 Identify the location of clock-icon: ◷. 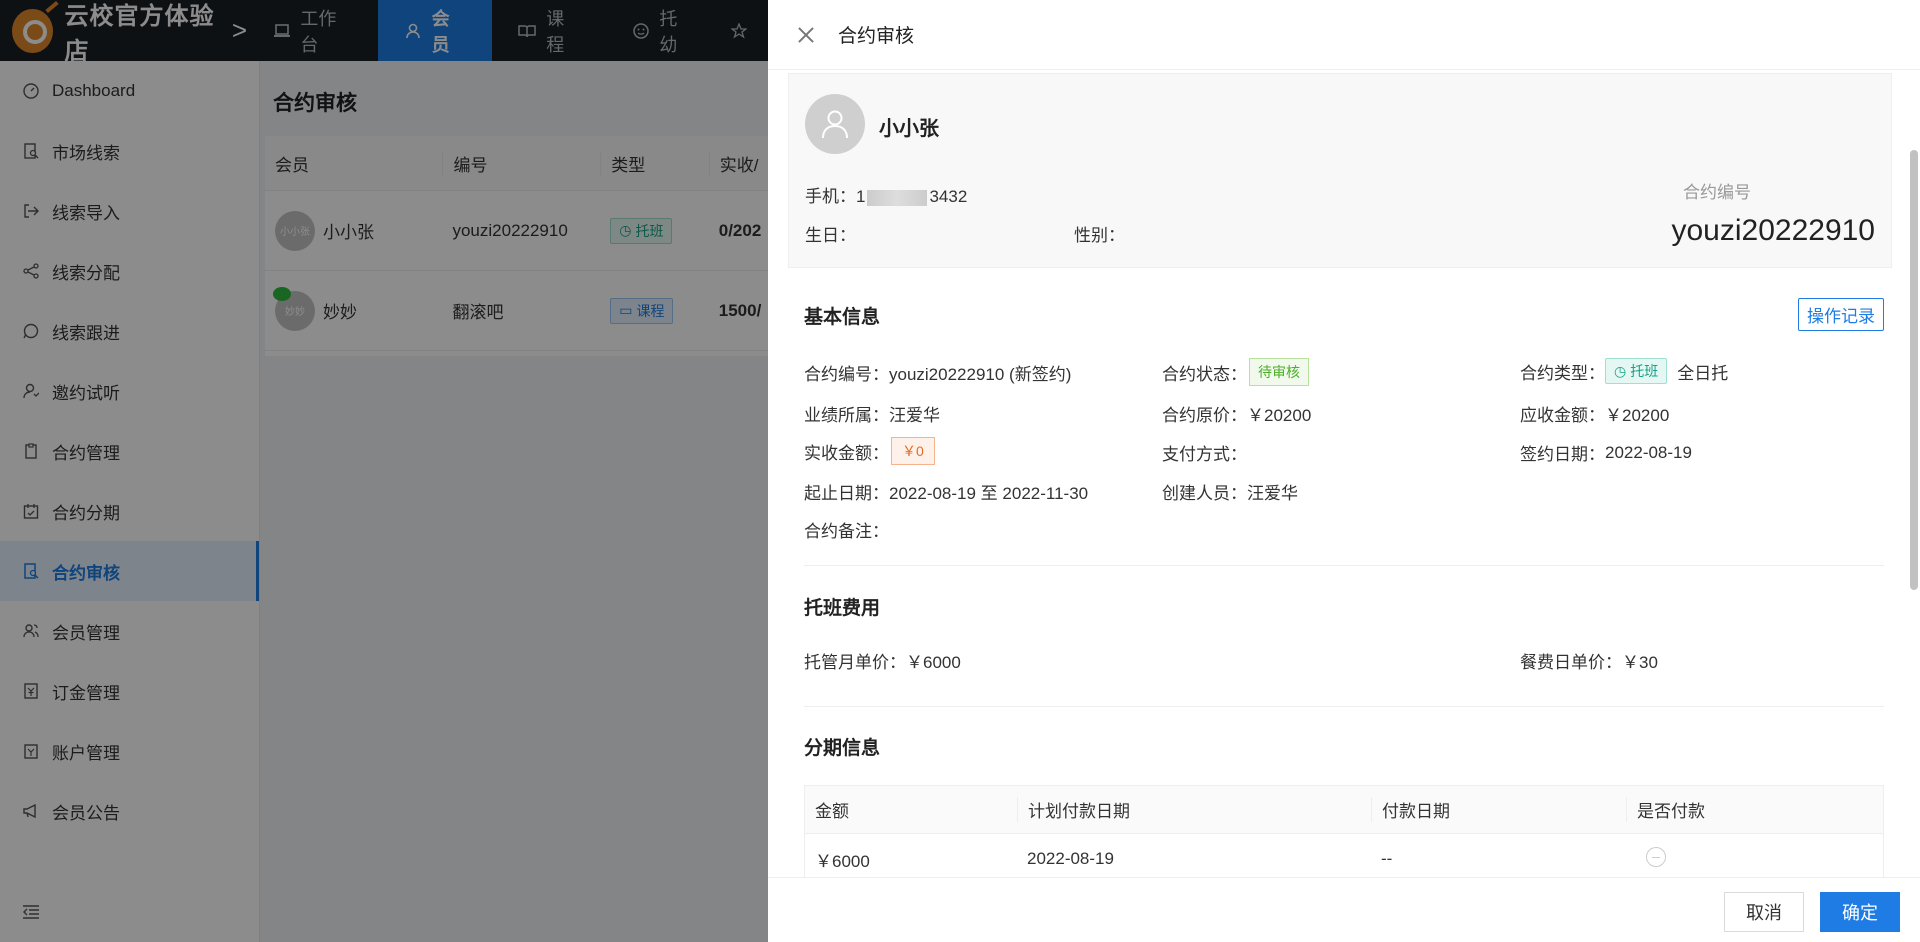
(1620, 370).